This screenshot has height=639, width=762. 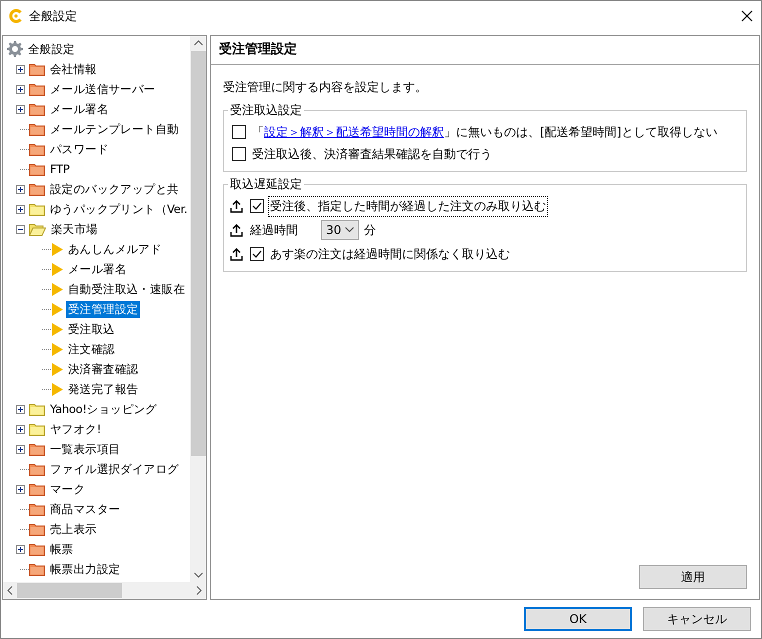 What do you see at coordinates (68, 489) in the screenshot?
I see `tree-item: マーク` at bounding box center [68, 489].